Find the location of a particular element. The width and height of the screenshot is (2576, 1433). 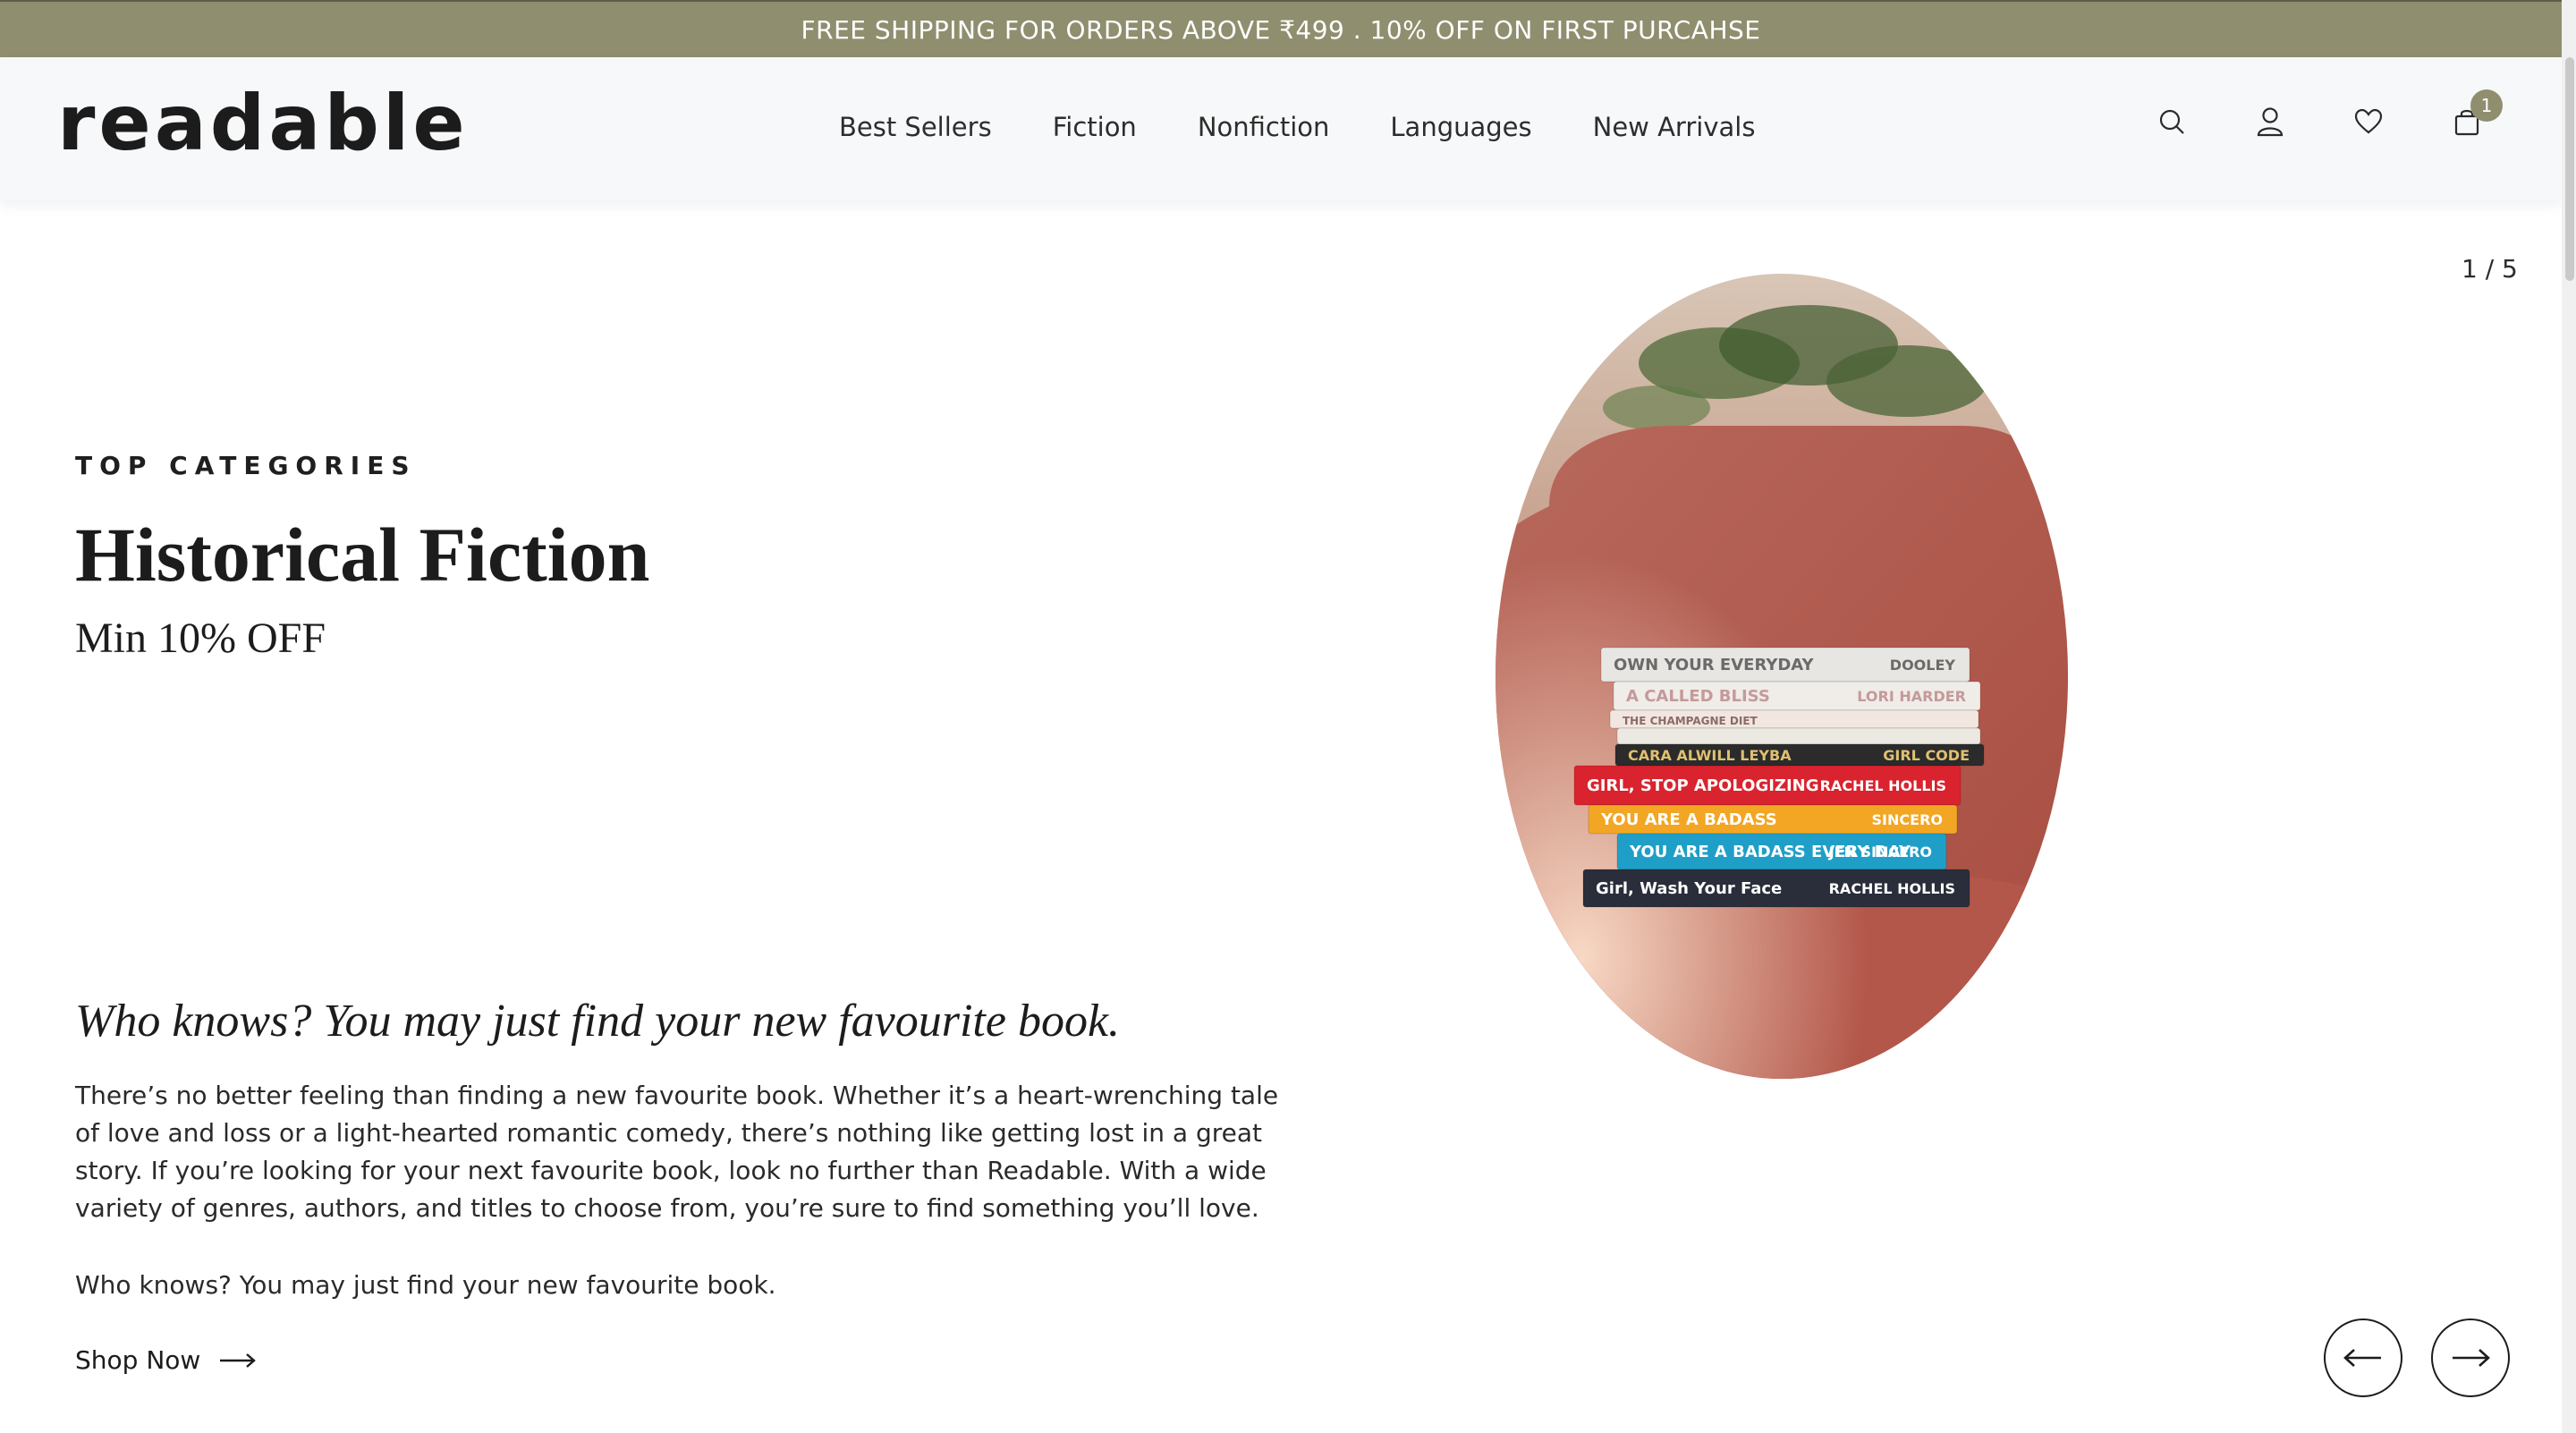

book-spine: GIRL, STOP APOLOGIZING RACHEL HOLLIS is located at coordinates (1767, 785).